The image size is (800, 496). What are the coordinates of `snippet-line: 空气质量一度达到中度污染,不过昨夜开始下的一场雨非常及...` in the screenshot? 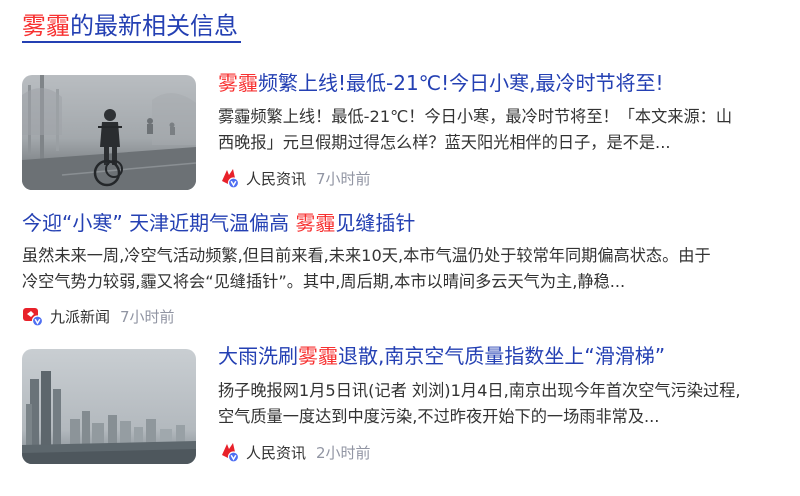 It's located at (439, 416).